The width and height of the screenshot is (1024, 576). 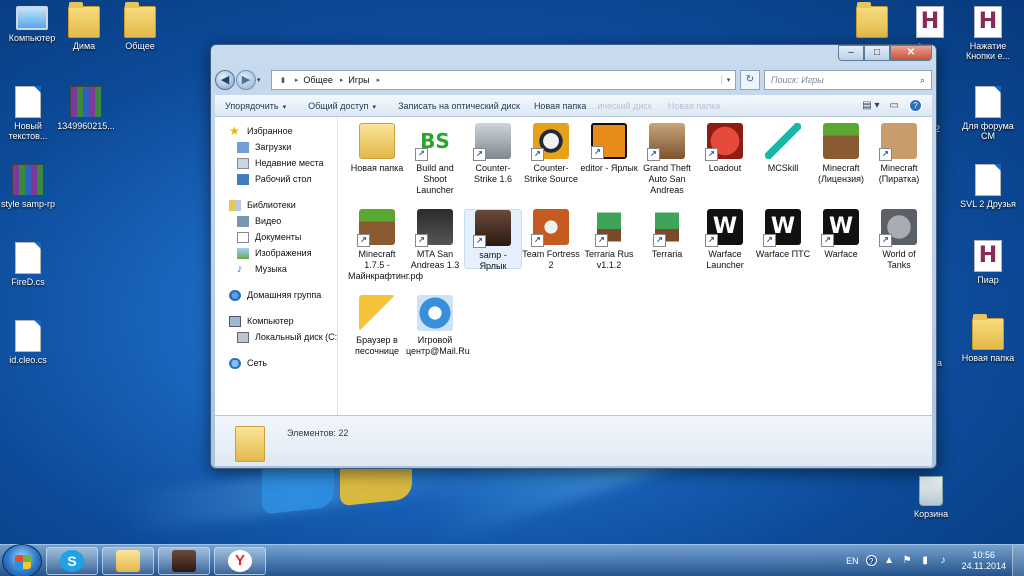 I want to click on volume-icon: ♪, so click(x=943, y=560).